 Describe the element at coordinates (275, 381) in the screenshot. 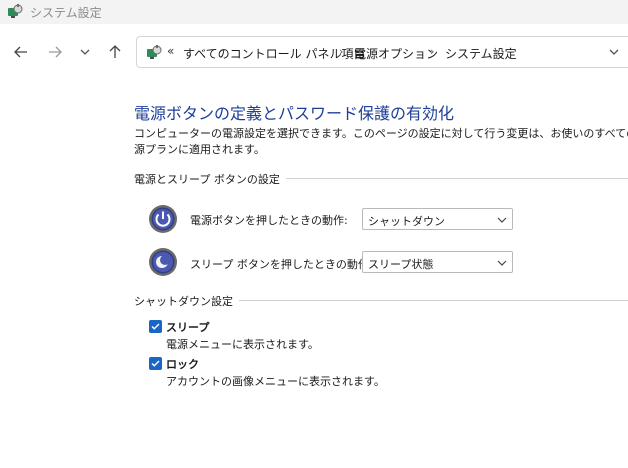

I see `lock-option-description: アカウントの画像メニューに表示されます。` at that location.